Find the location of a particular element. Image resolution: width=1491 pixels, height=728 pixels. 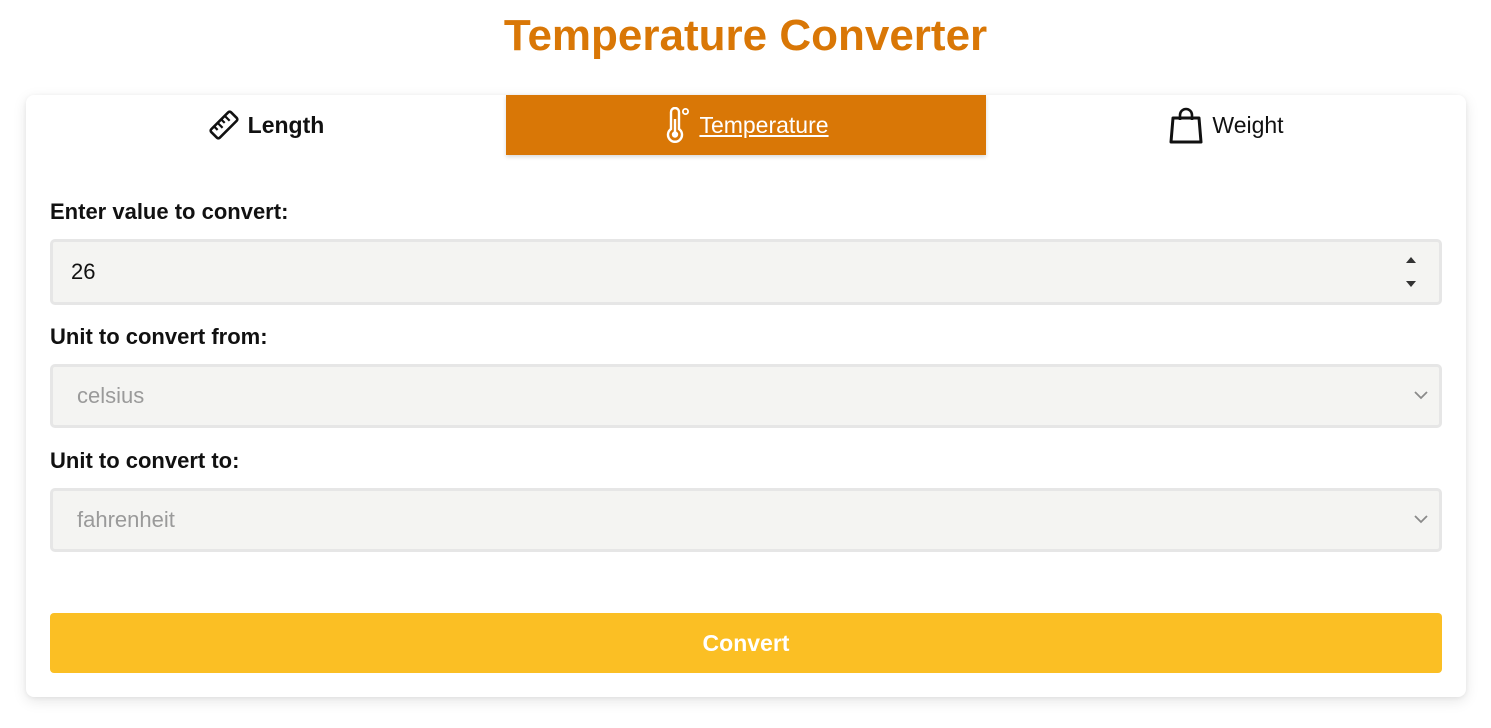

to-unit-select: fahrenheit is located at coordinates (746, 520).